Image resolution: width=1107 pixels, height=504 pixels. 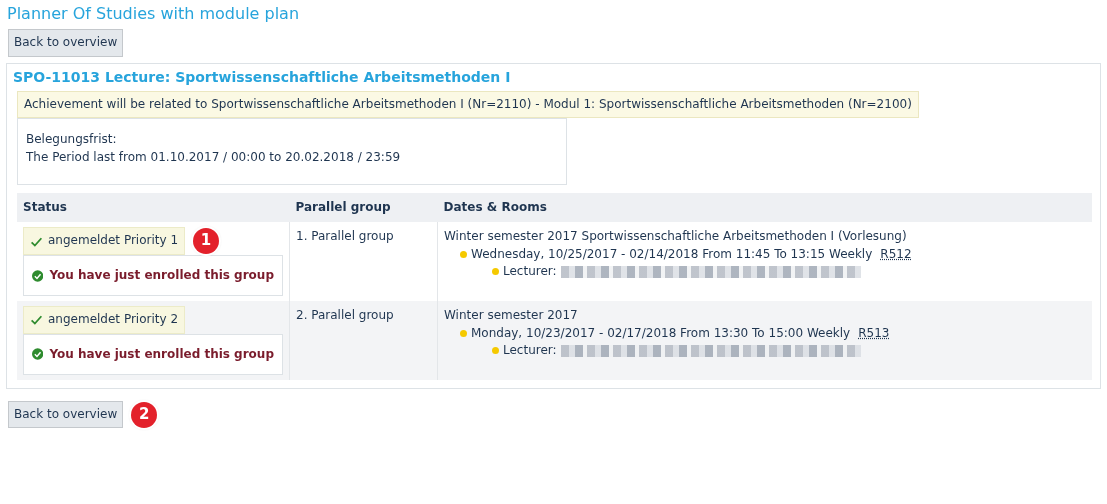 What do you see at coordinates (676, 237) in the screenshot?
I see `semester-text: Winter semester 2017 Sportwissenschaftliche Arbeitsmethoden I (Vorlesung)` at bounding box center [676, 237].